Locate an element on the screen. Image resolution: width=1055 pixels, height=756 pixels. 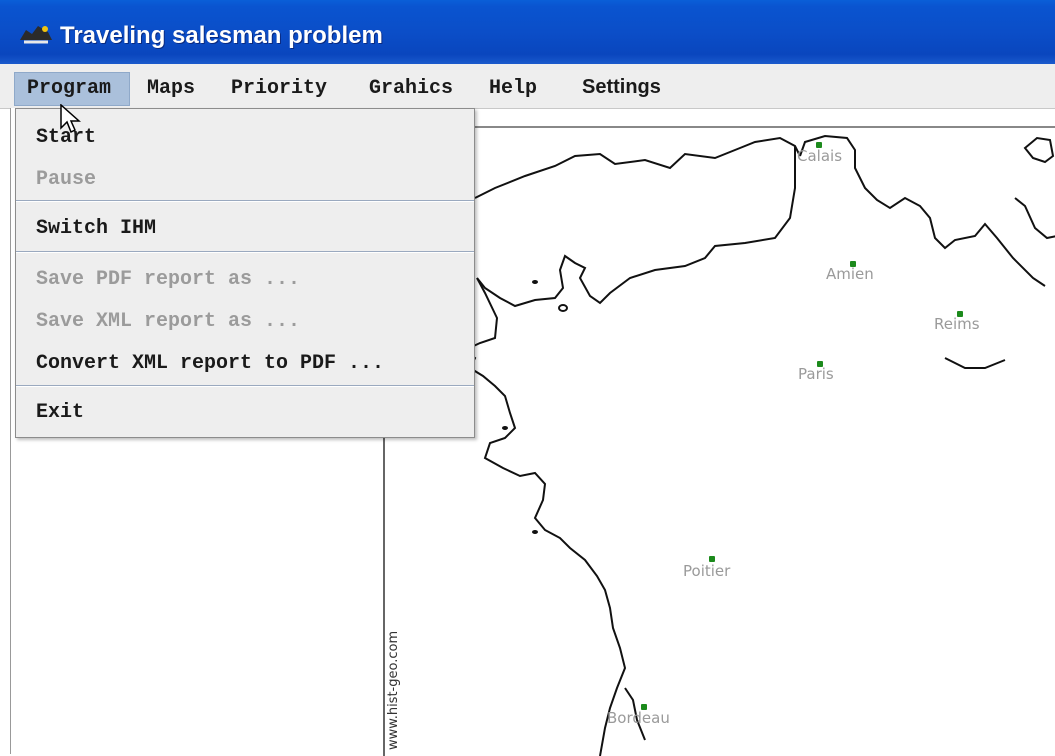
city-label-calais: Calais is located at coordinates (820, 156).